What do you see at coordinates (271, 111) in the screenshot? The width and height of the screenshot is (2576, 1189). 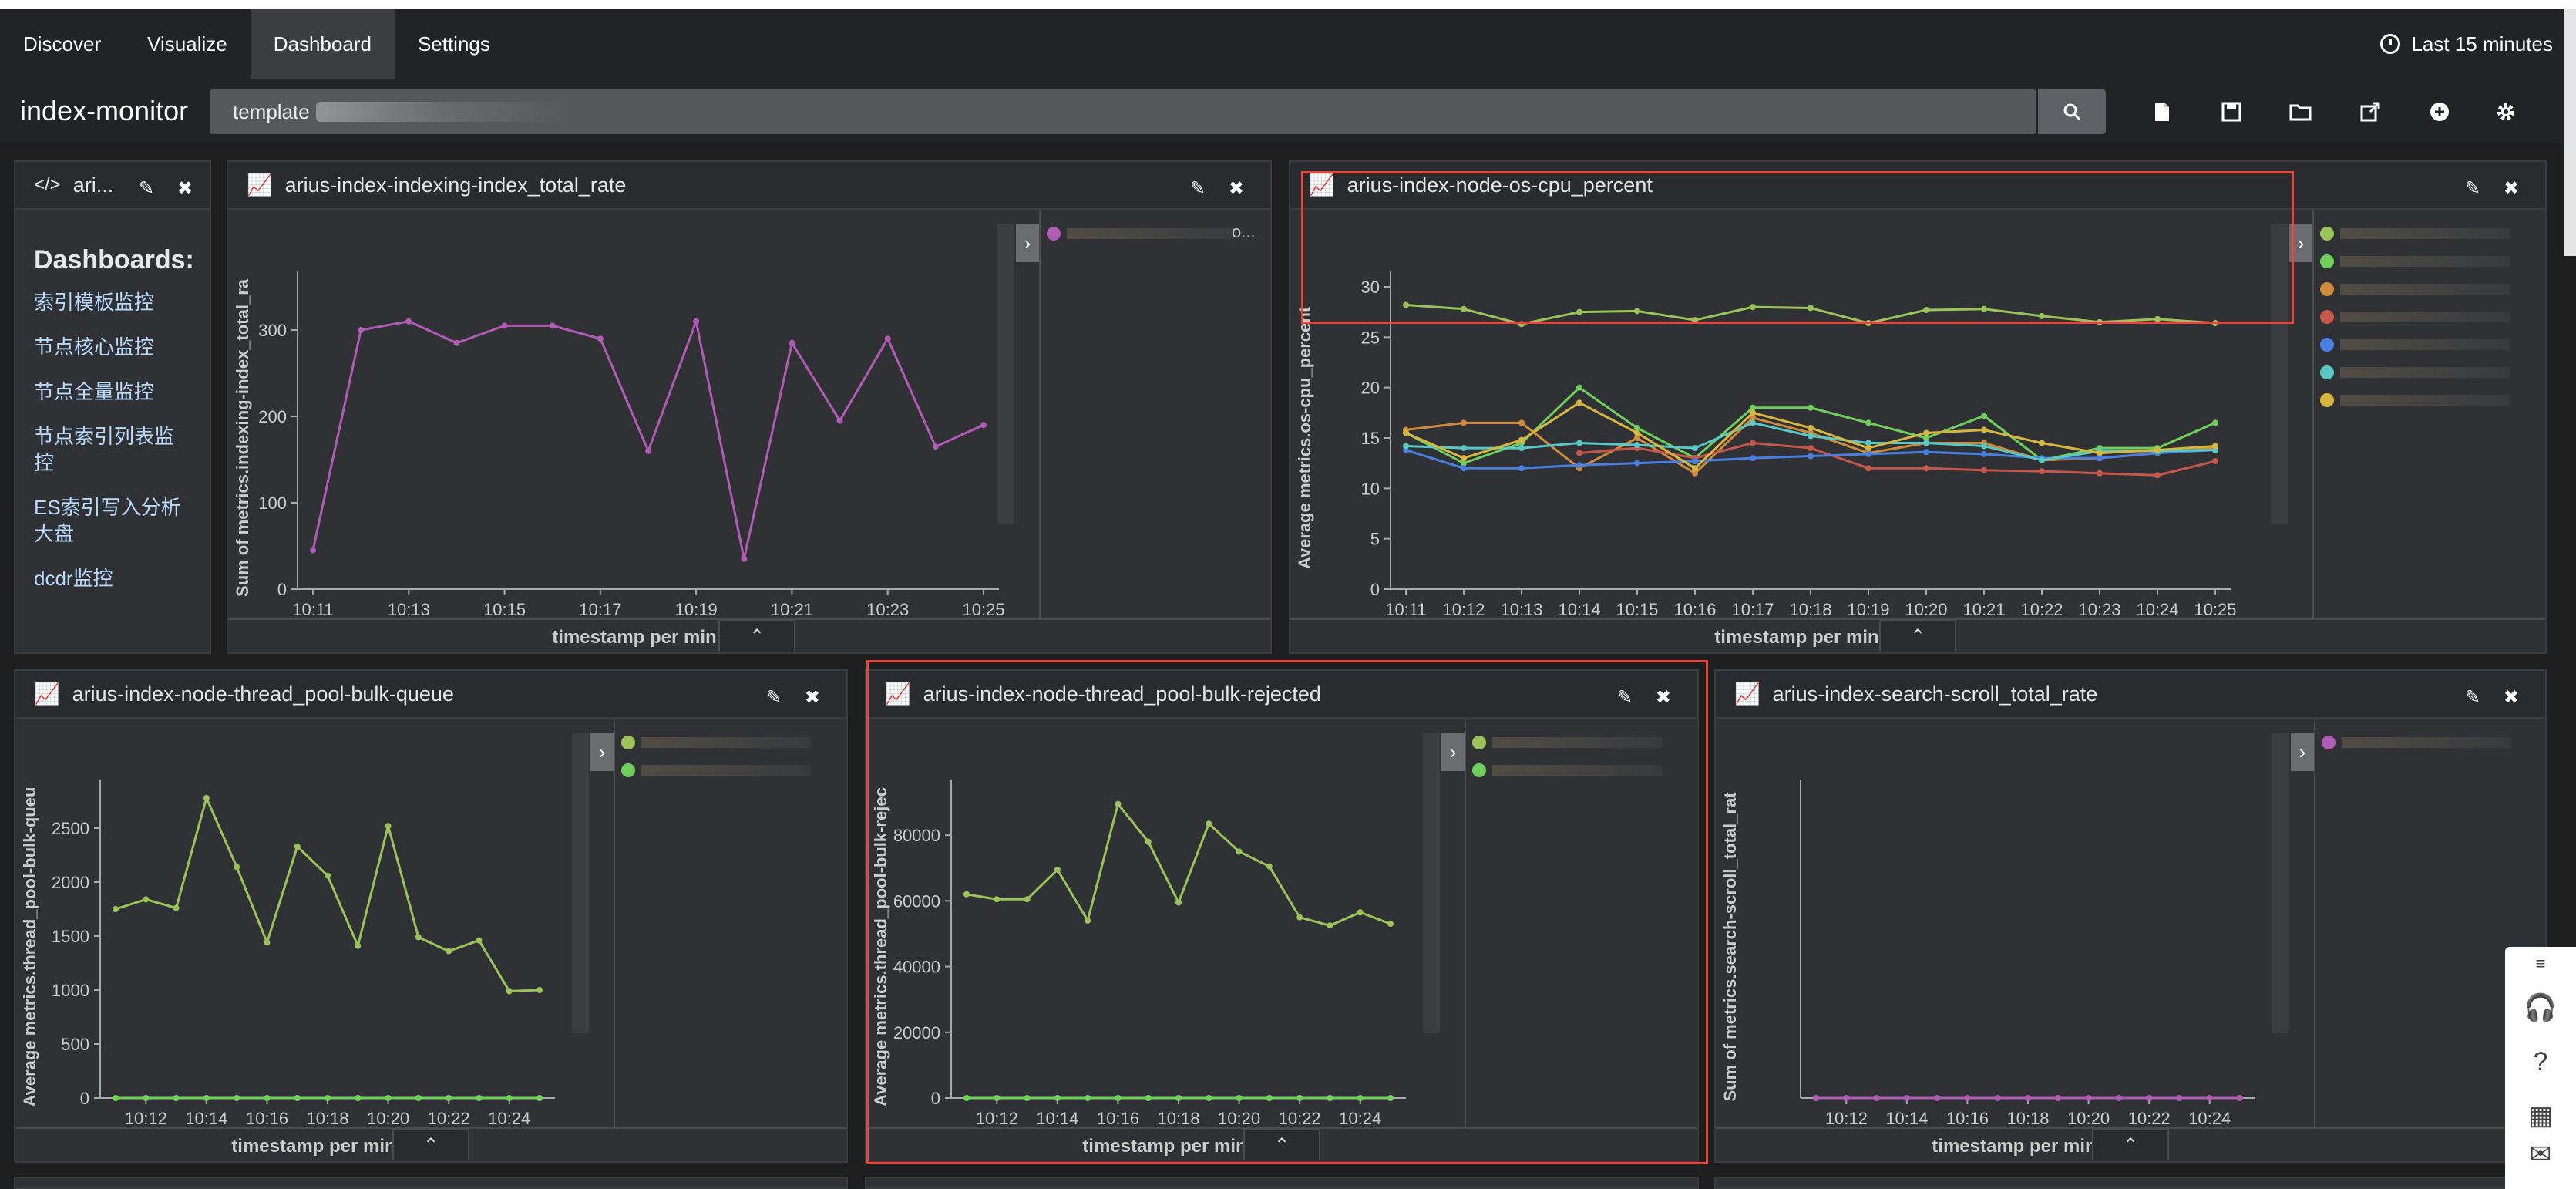 I see `query-value: template` at bounding box center [271, 111].